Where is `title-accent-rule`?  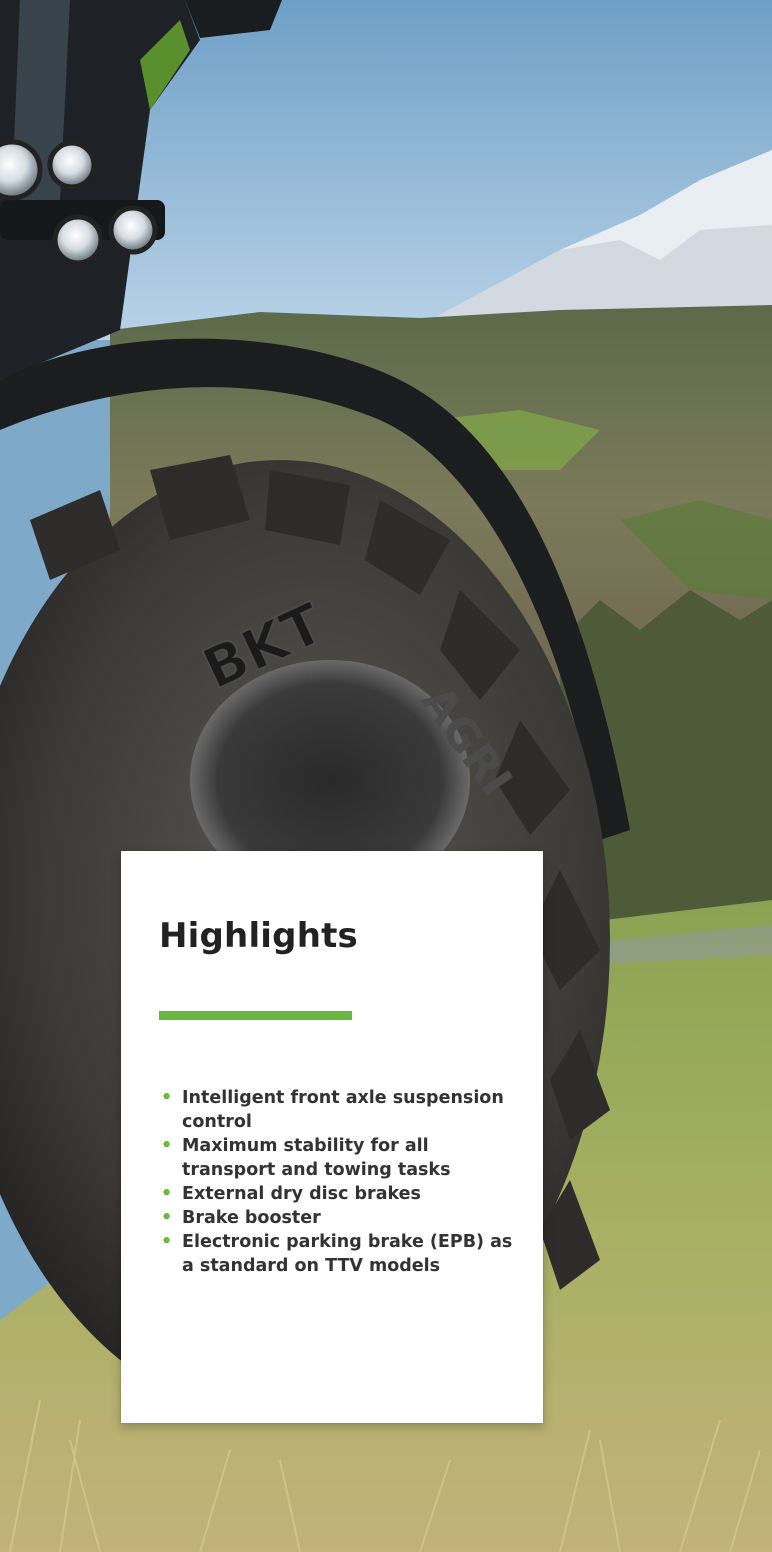
title-accent-rule is located at coordinates (255, 1015).